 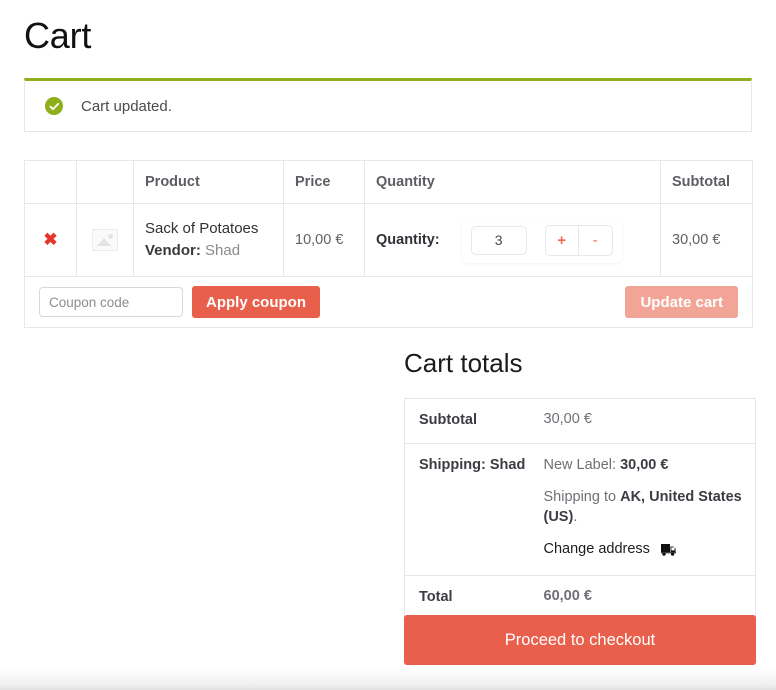 I want to click on change-address-line: Change address, so click(x=650, y=551).